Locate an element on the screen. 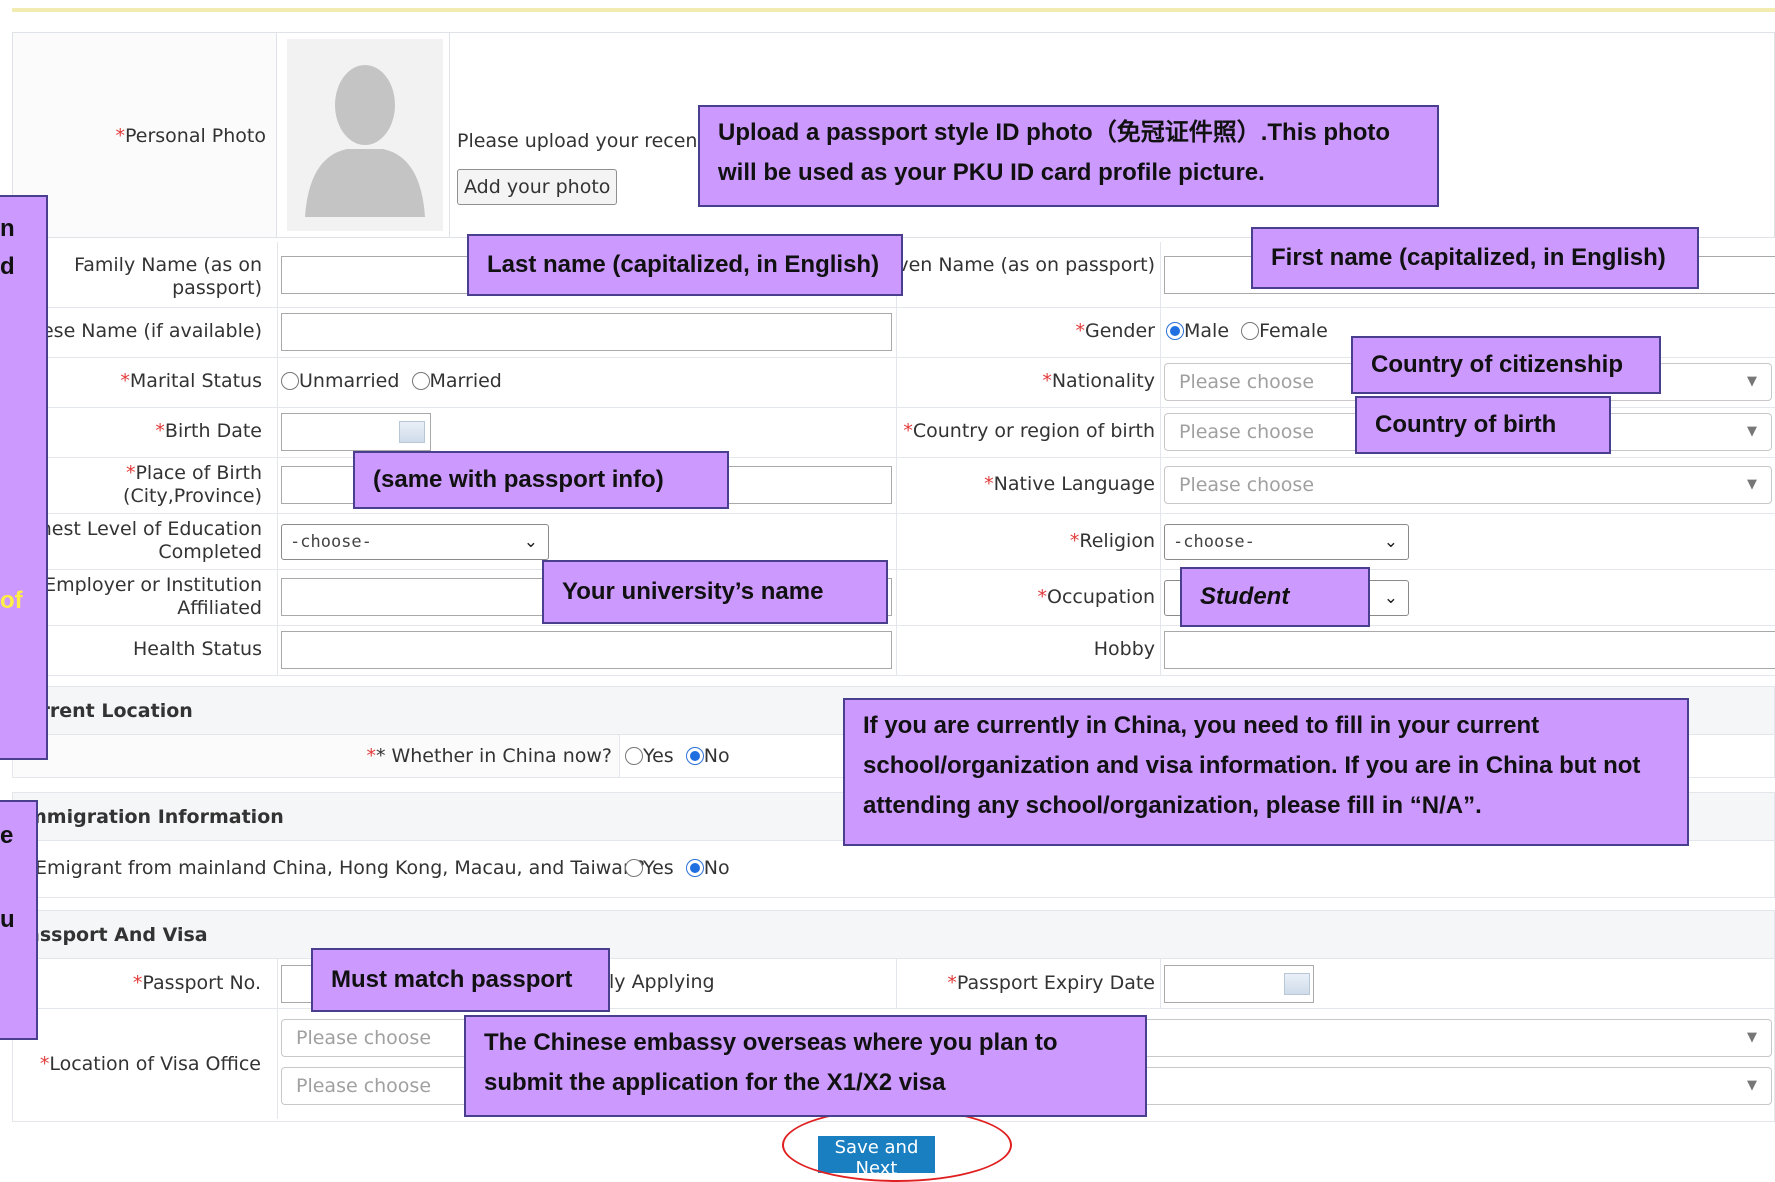 This screenshot has width=1775, height=1182. passport-no-label: *Passport No. is located at coordinates (196, 983).